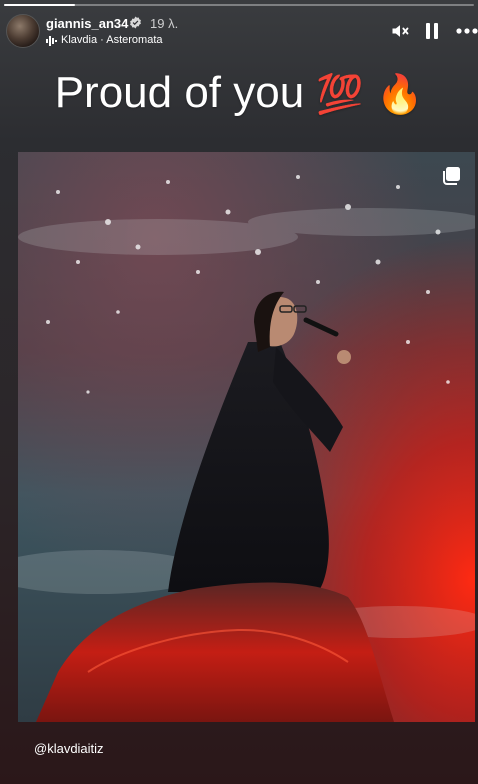 The height and width of the screenshot is (784, 478). I want to click on volume-muted-icon, so click(400, 31).